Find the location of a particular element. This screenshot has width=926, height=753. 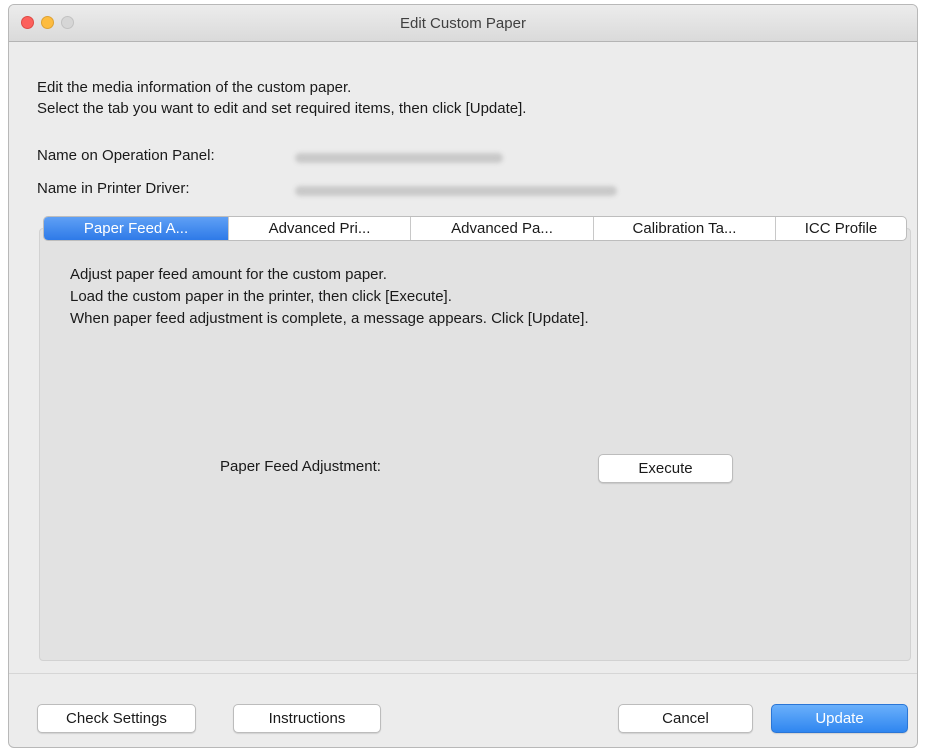

window-title: Edit Custom Paper is located at coordinates (463, 23).